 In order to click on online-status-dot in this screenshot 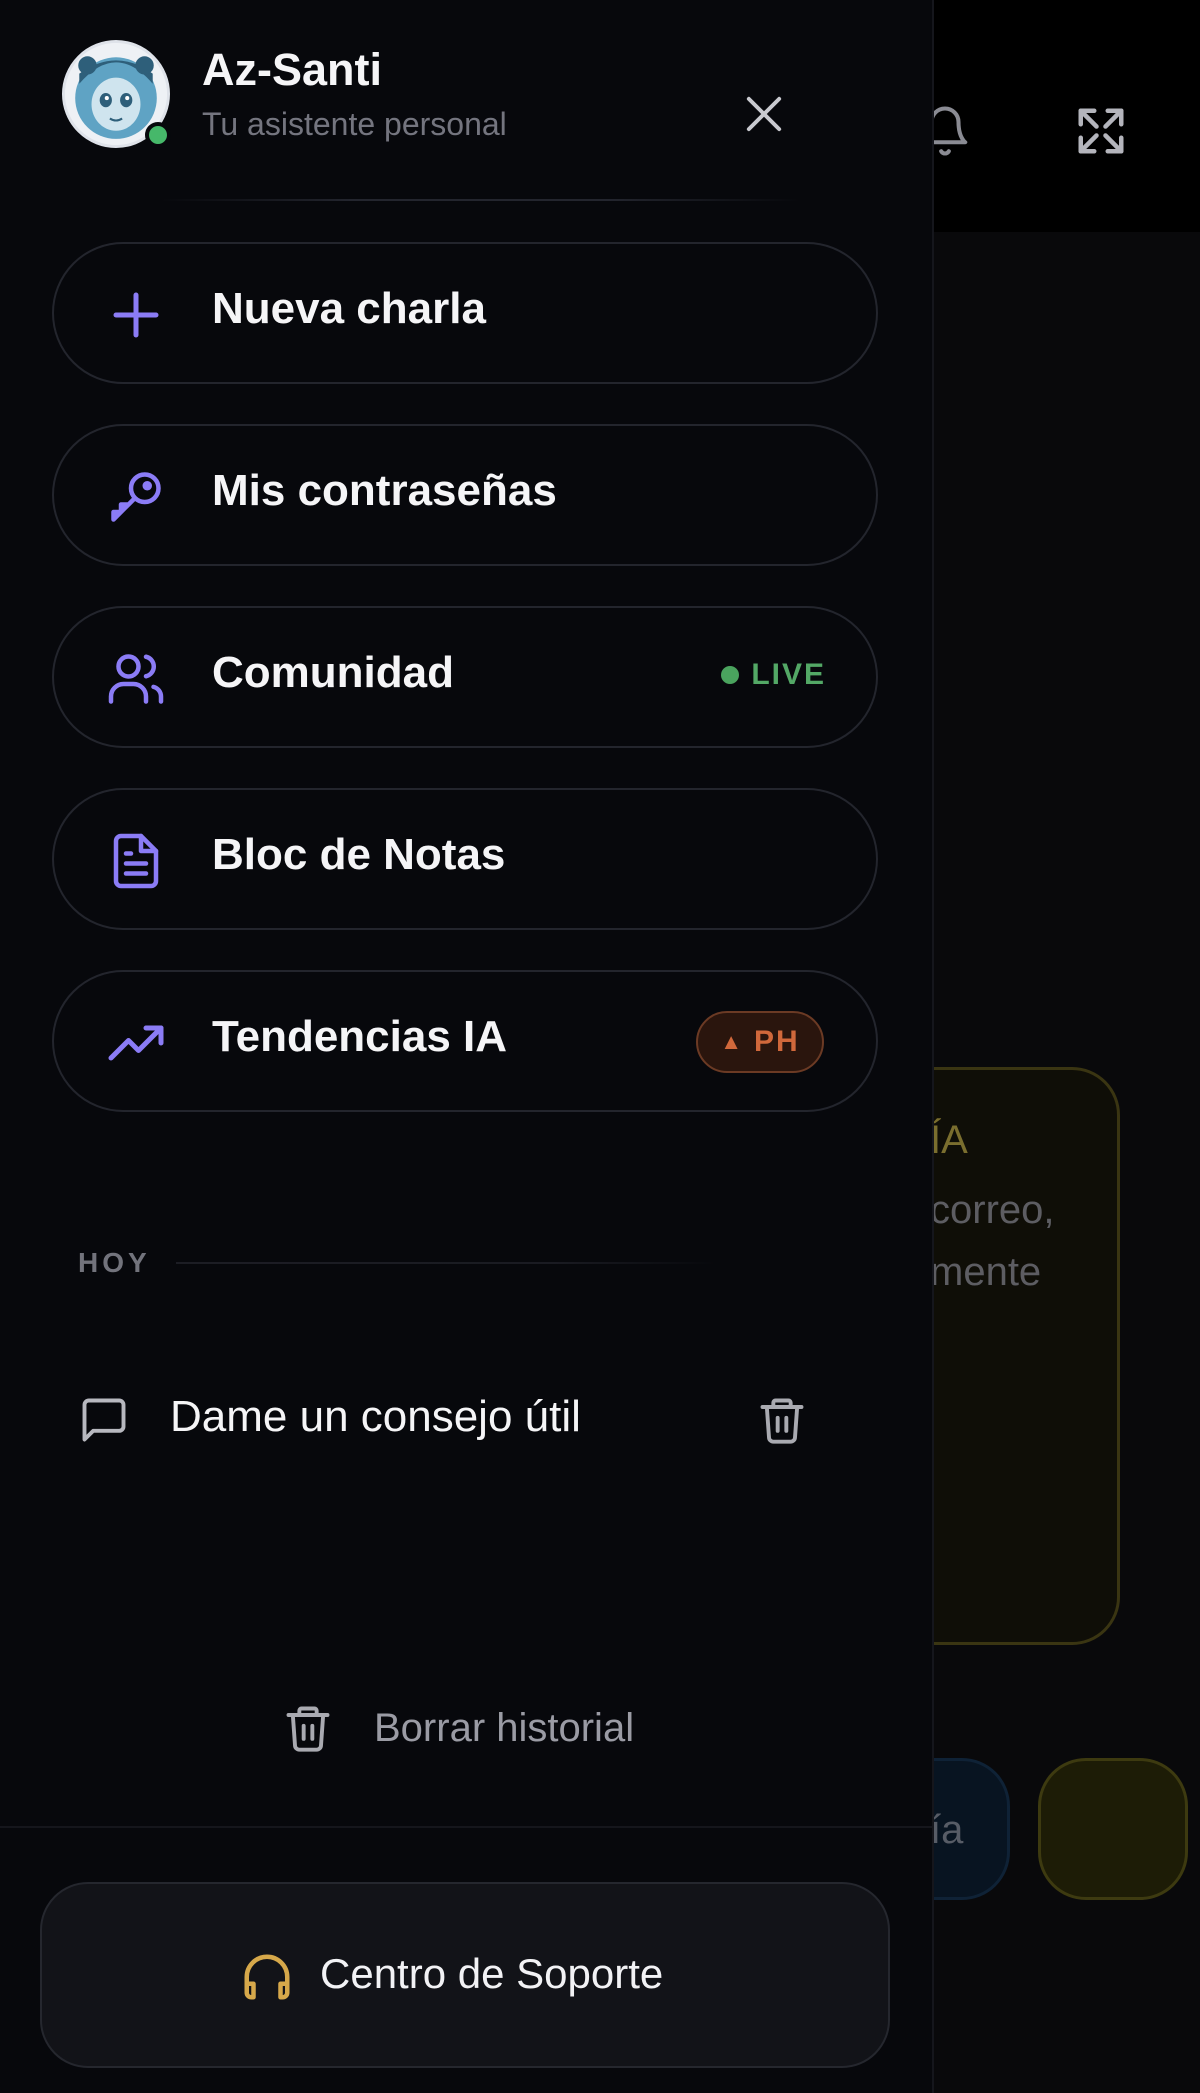, I will do `click(158, 135)`.